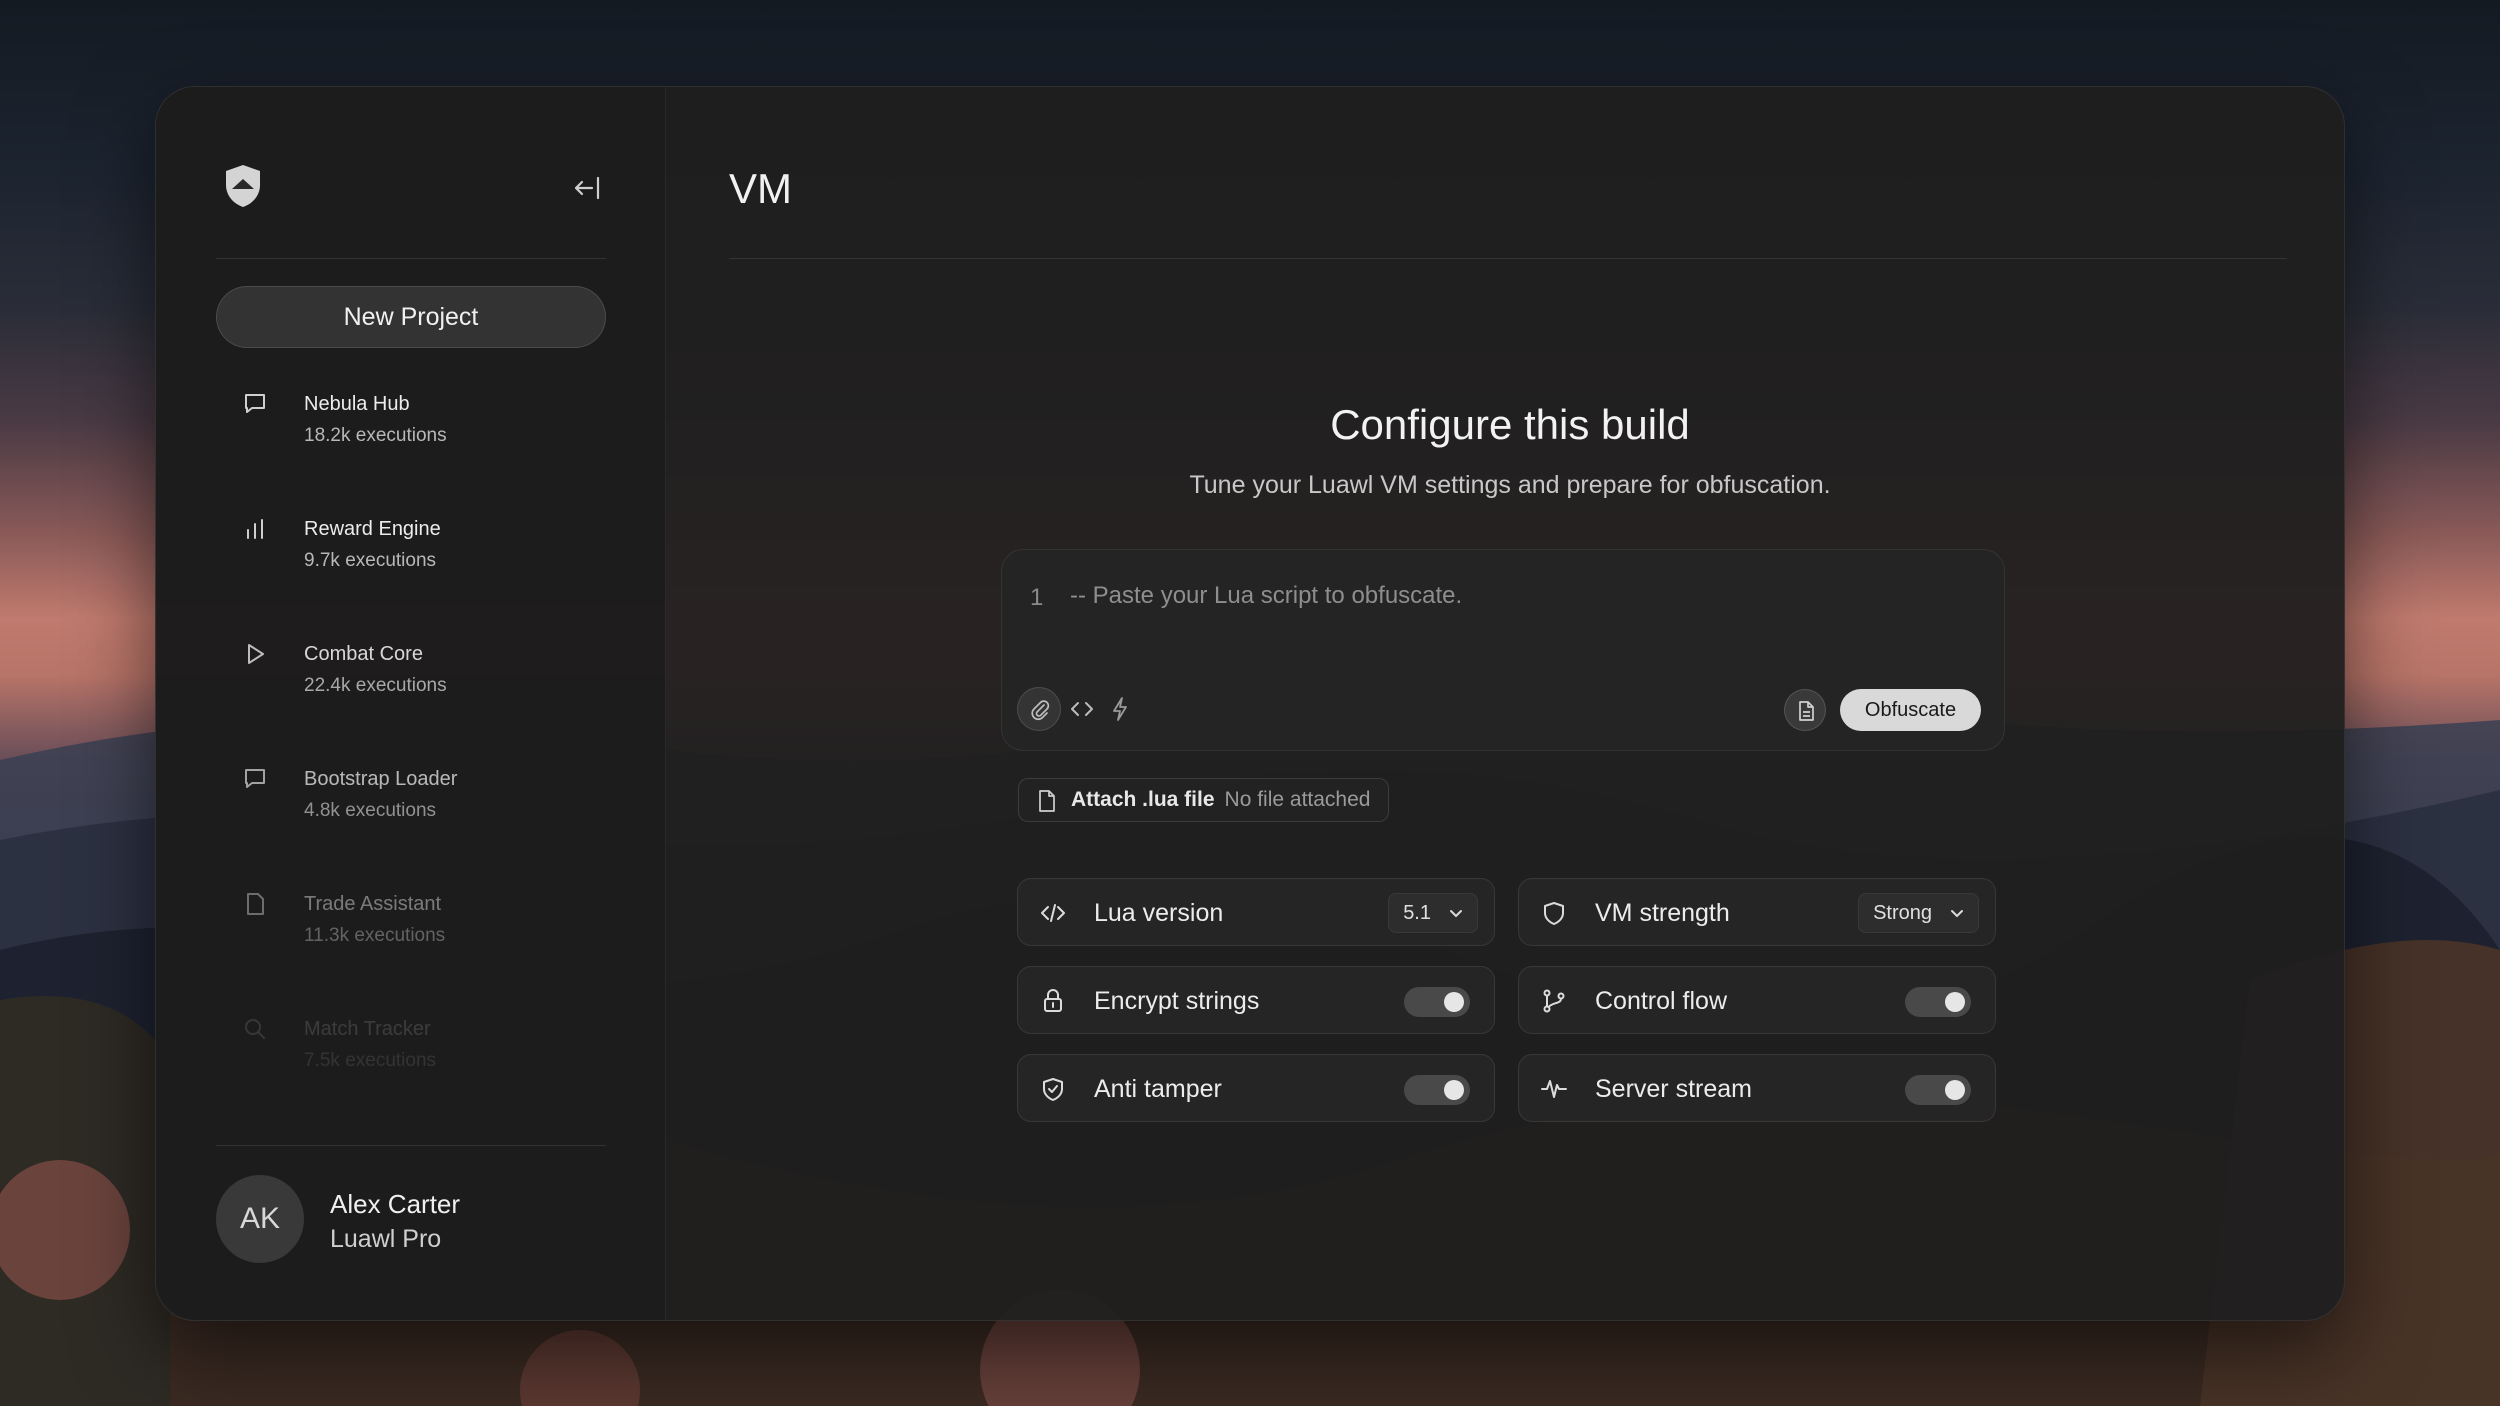 The image size is (2500, 1406). What do you see at coordinates (357, 404) in the screenshot?
I see `project-name: Nebula Hub` at bounding box center [357, 404].